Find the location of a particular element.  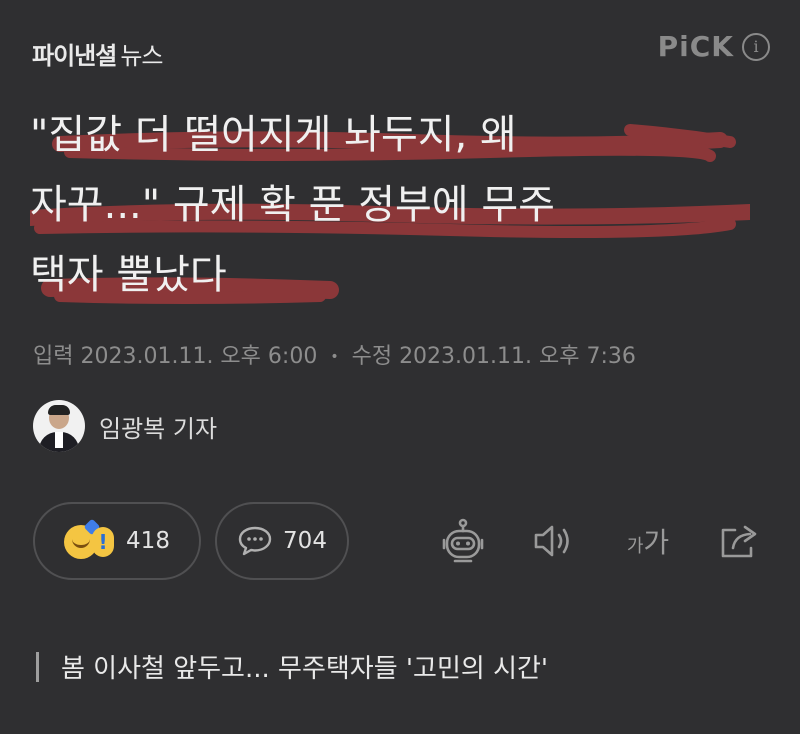

read-aloud-button is located at coordinates (553, 541).